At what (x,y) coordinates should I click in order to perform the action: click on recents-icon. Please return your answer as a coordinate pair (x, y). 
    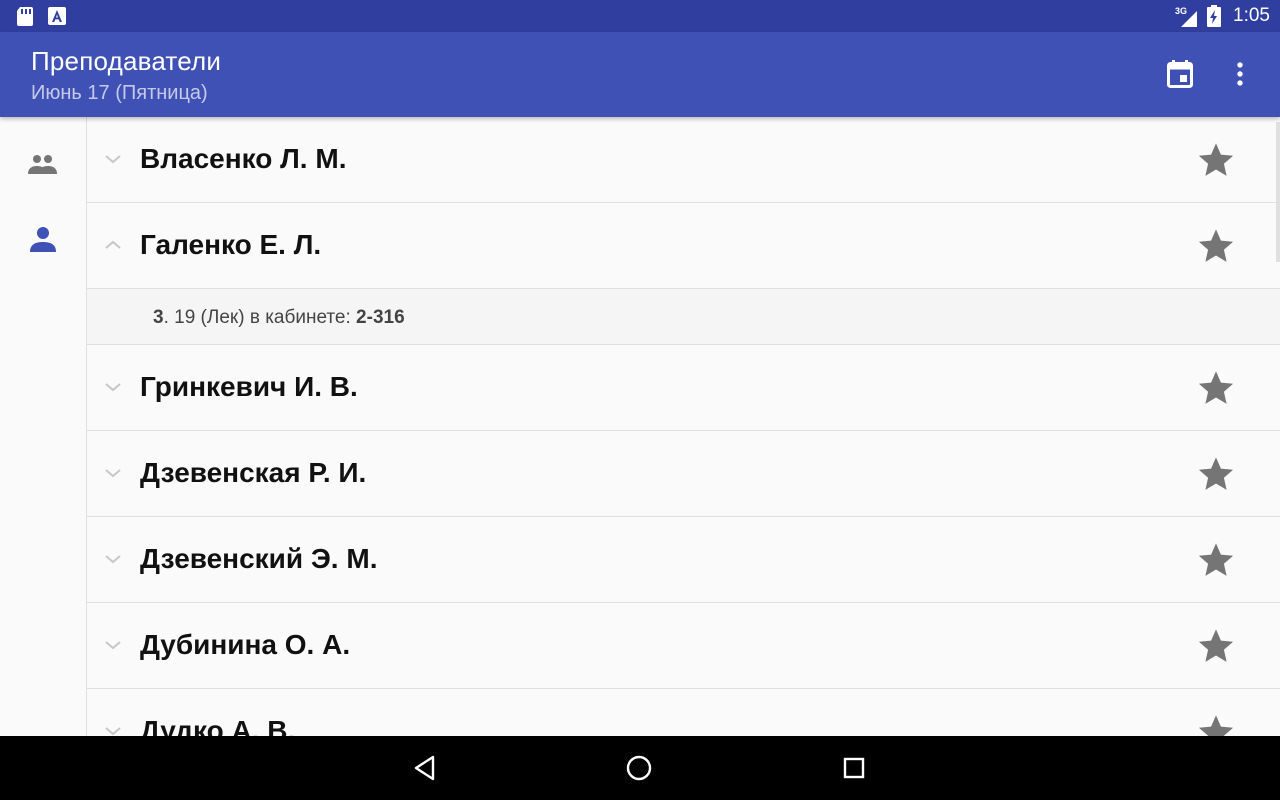
    Looking at the image, I should click on (854, 768).